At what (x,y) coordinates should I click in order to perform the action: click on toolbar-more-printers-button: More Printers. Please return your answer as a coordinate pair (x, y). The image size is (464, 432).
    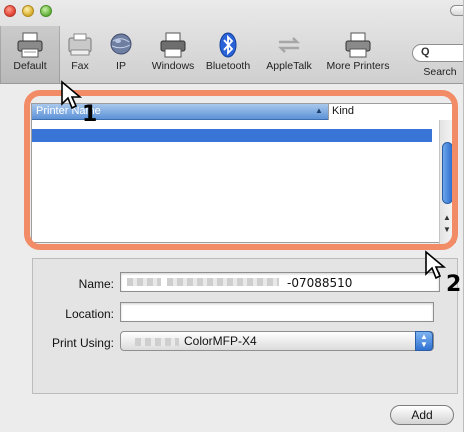
    Looking at the image, I should click on (358, 57).